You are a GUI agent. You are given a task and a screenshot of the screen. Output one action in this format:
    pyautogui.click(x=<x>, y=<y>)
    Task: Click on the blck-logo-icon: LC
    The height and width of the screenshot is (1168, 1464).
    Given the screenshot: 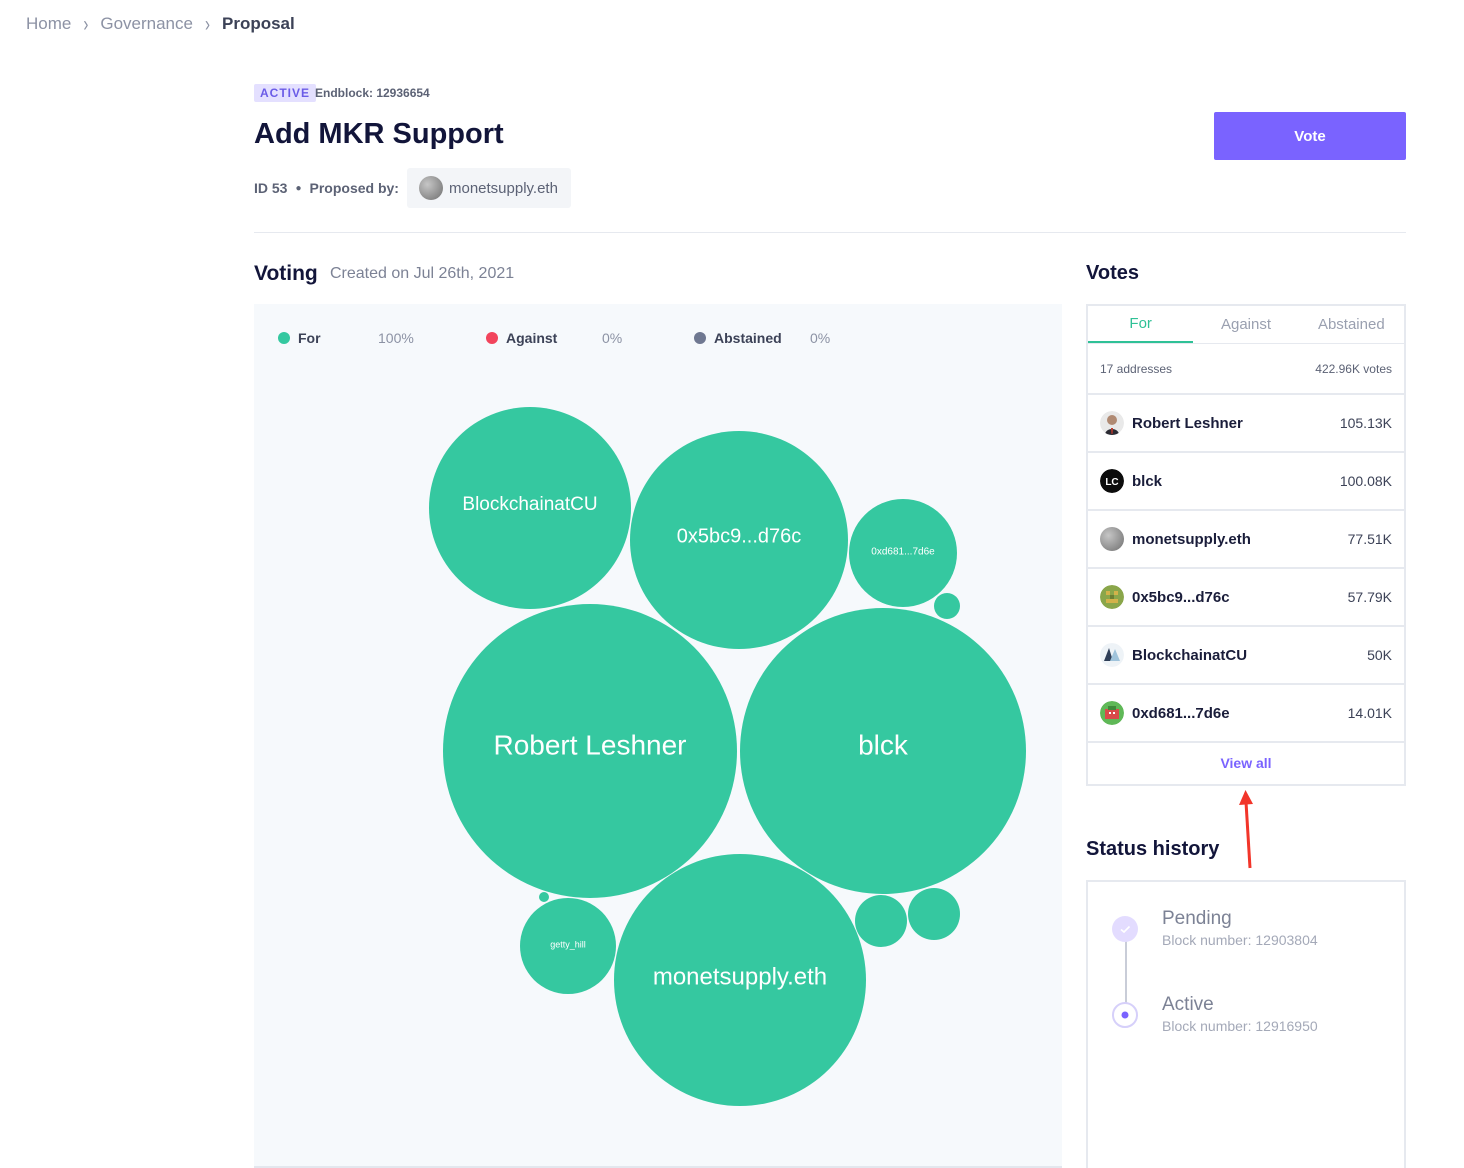 What is the action you would take?
    pyautogui.click(x=1112, y=481)
    